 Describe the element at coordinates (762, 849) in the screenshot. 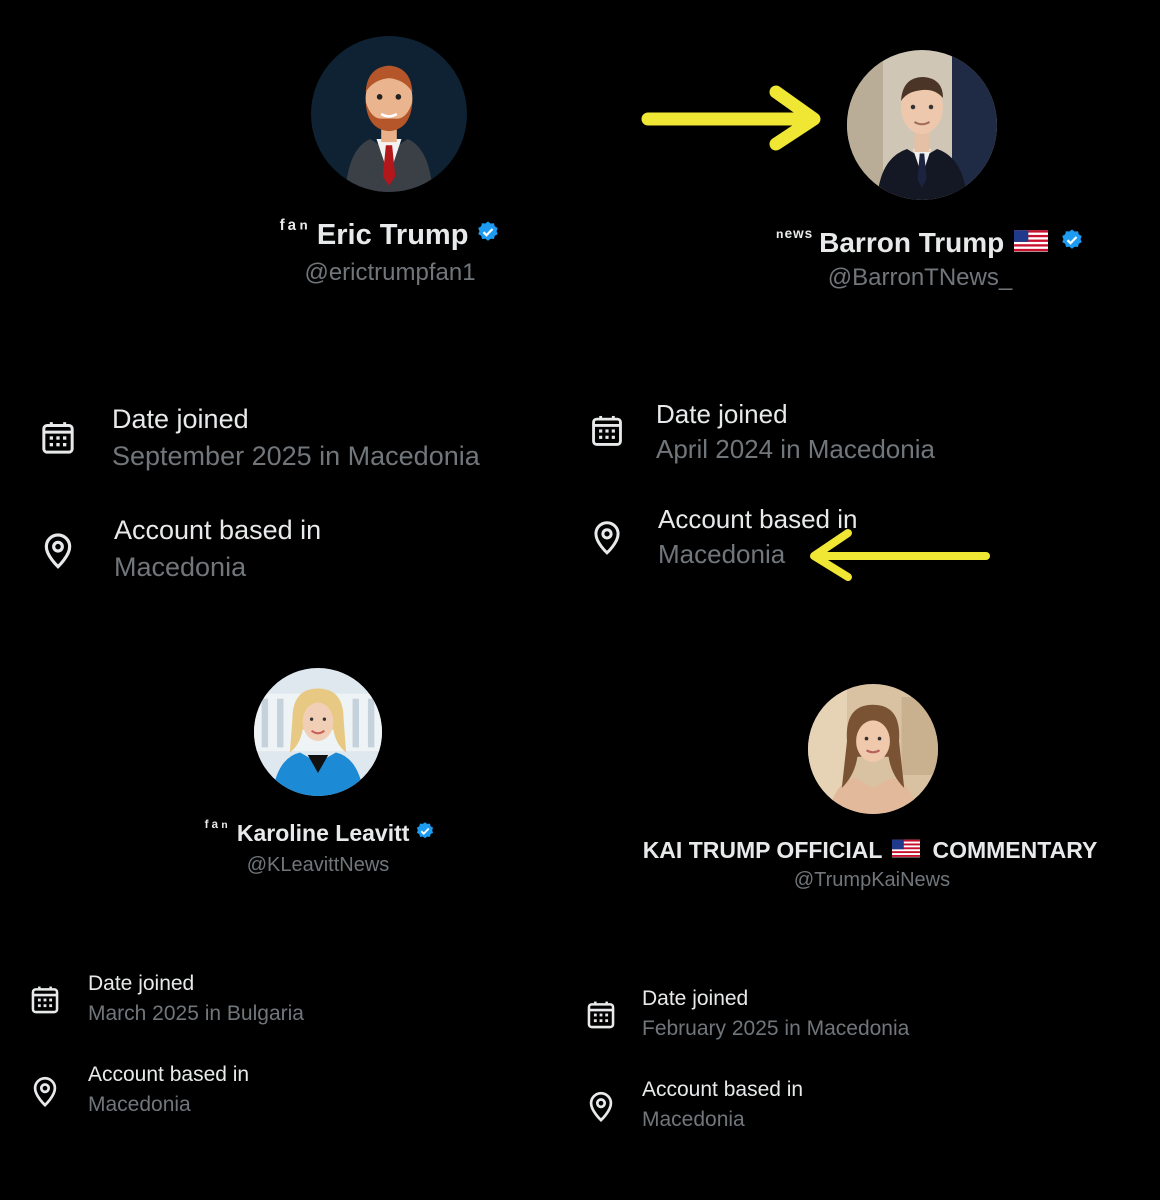

I see `display-name: KAI TRUMP OFFICIAL` at that location.